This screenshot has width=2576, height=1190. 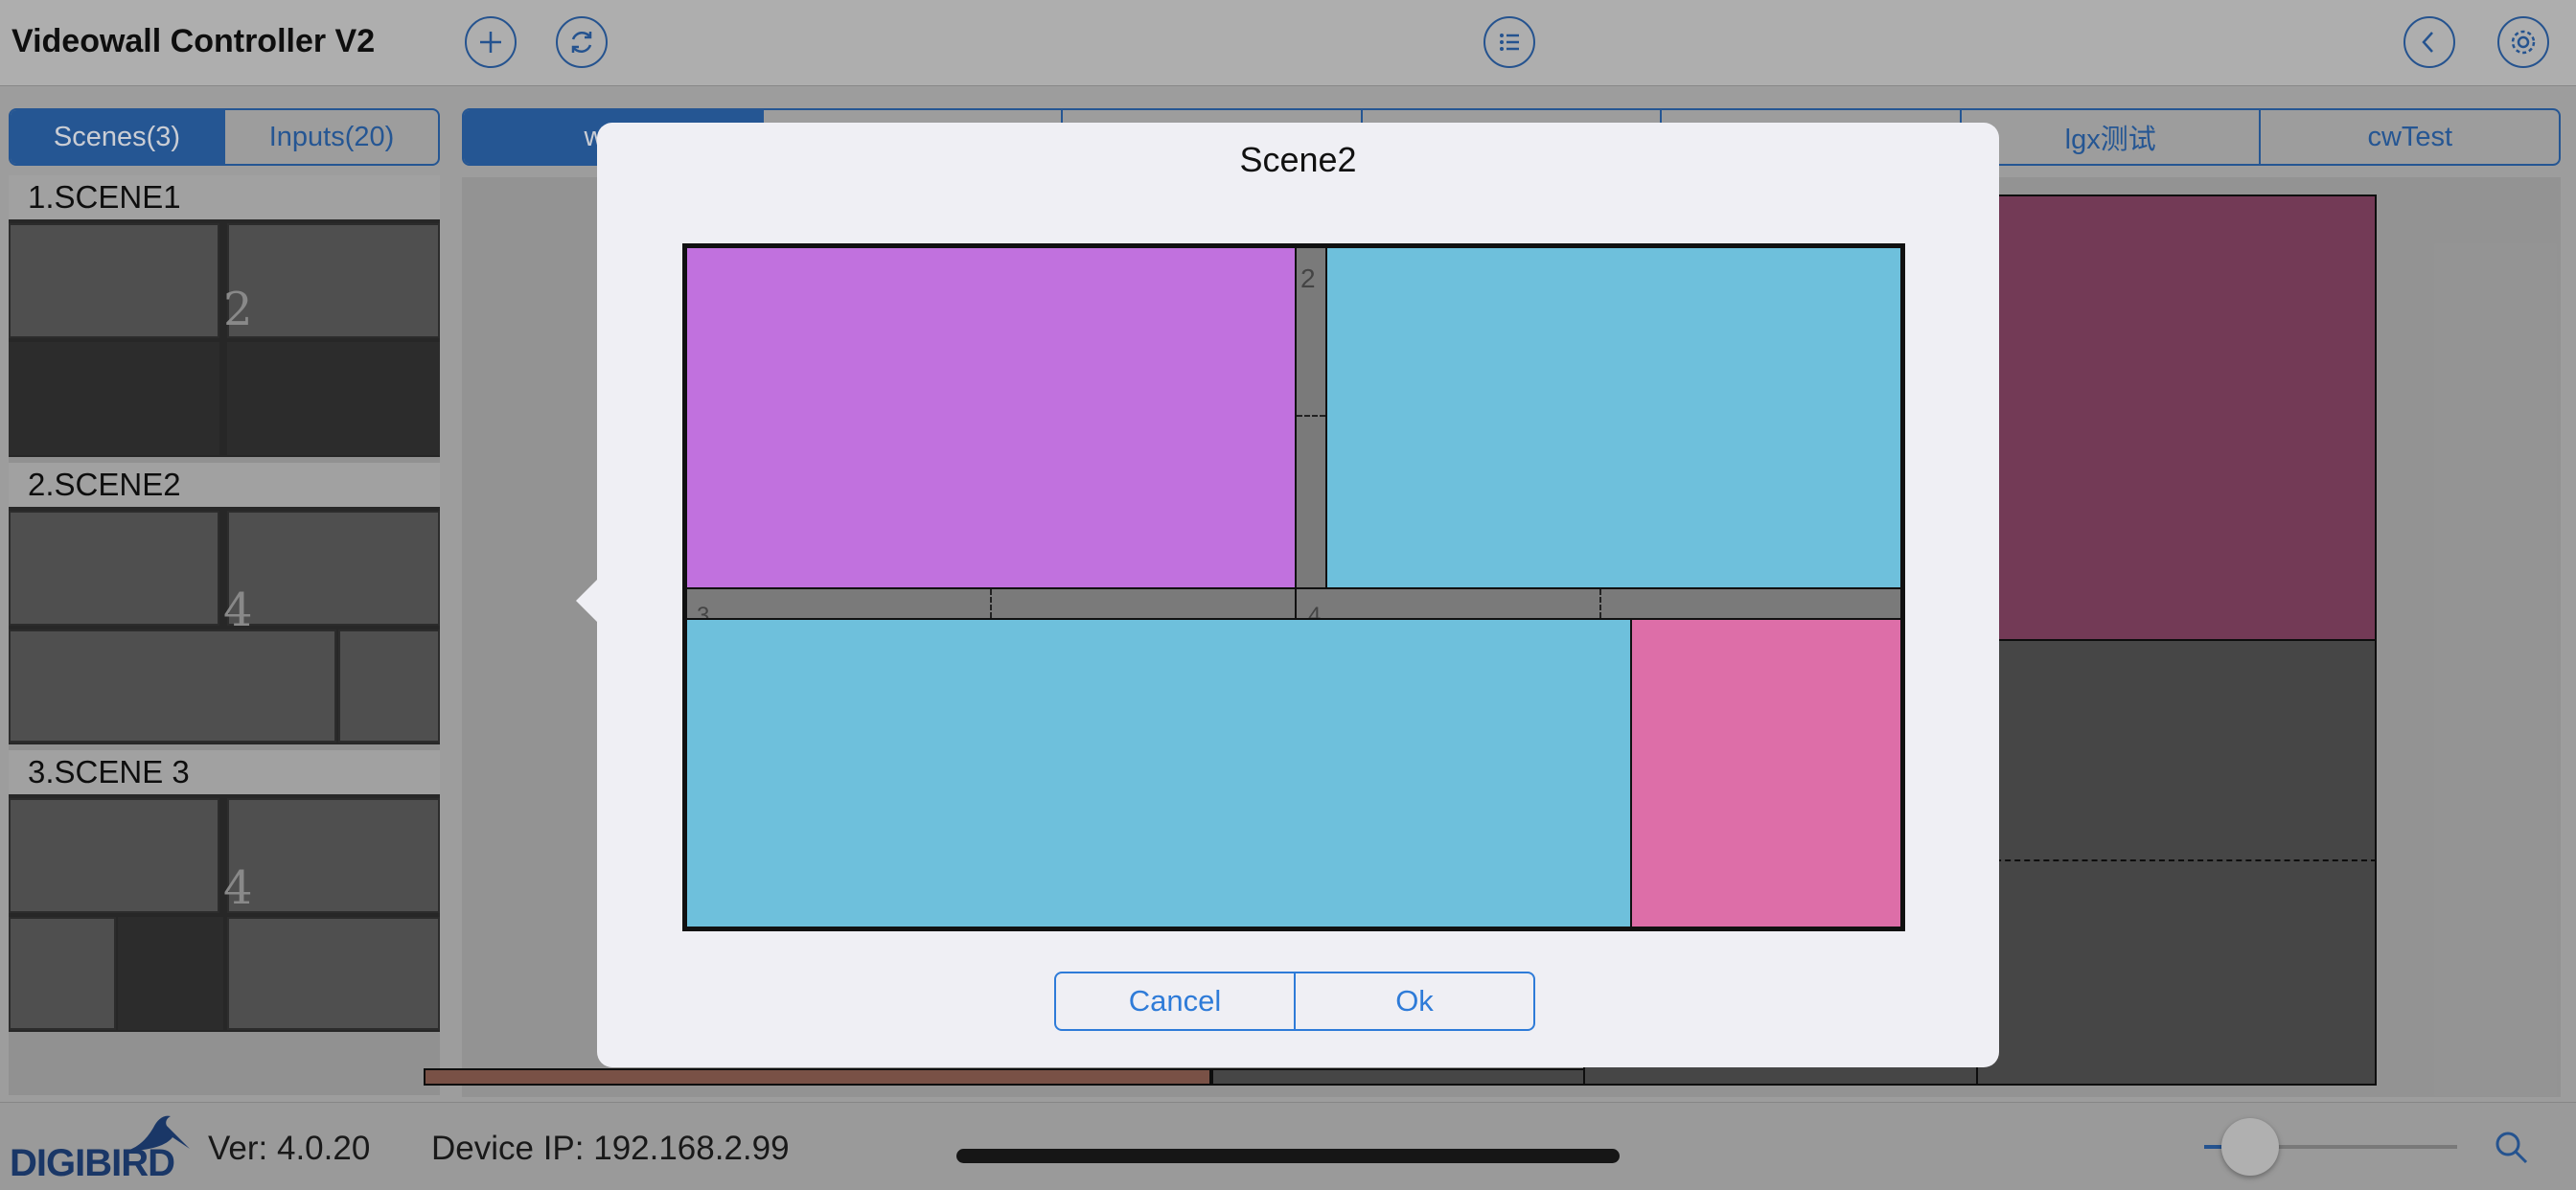 I want to click on preview-window-strip: 4, so click(x=1598, y=608).